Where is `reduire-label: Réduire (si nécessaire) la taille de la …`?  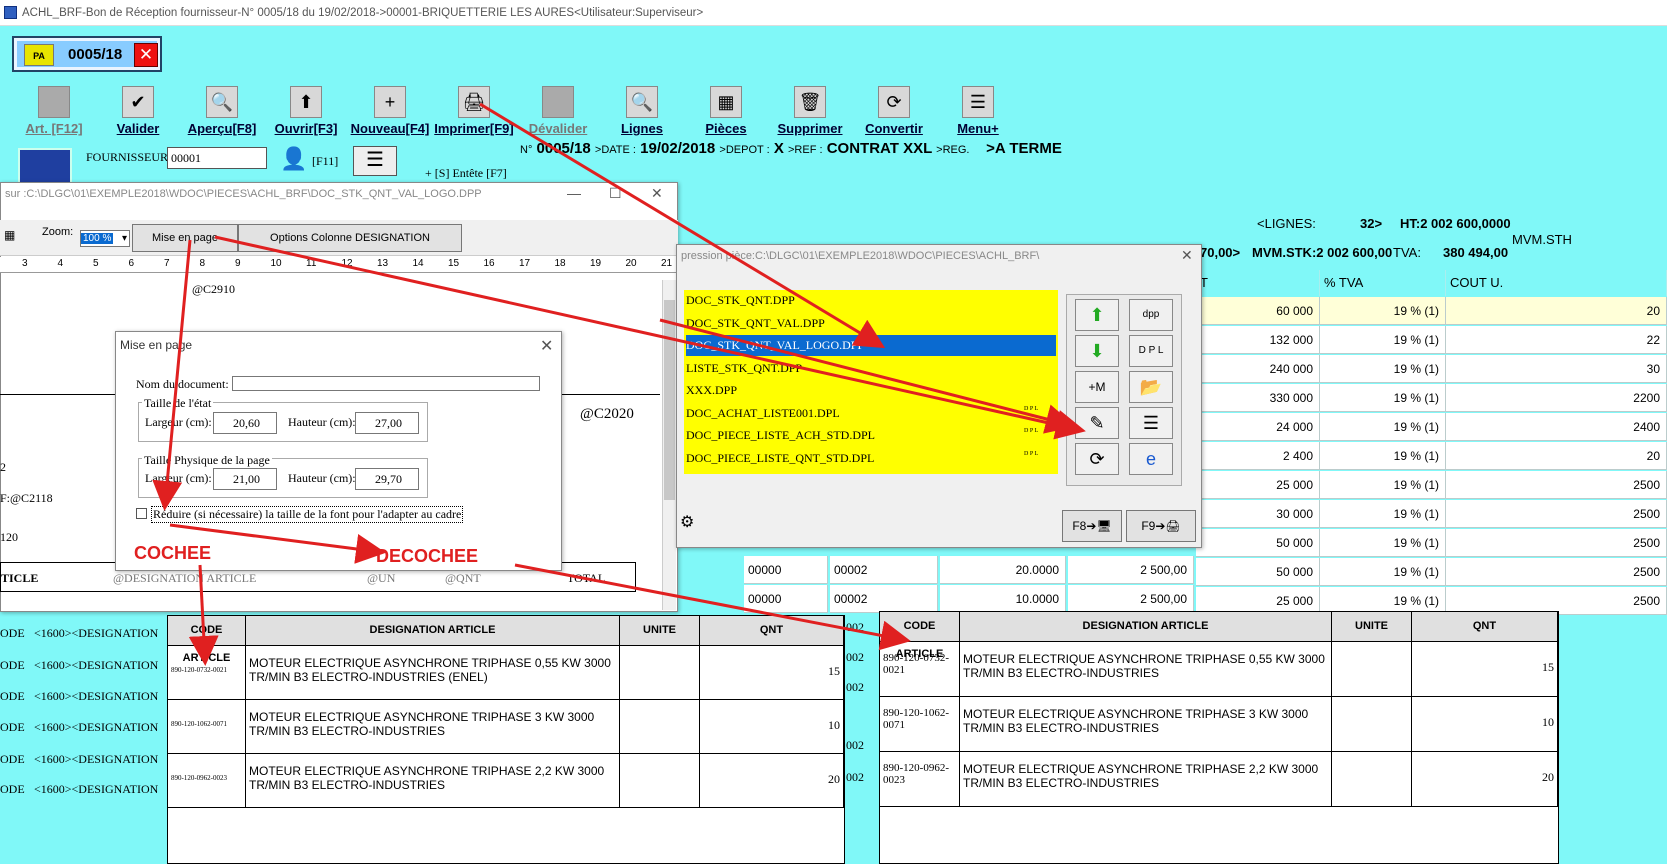 reduire-label: Réduire (si nécessaire) la taille de la … is located at coordinates (307, 514).